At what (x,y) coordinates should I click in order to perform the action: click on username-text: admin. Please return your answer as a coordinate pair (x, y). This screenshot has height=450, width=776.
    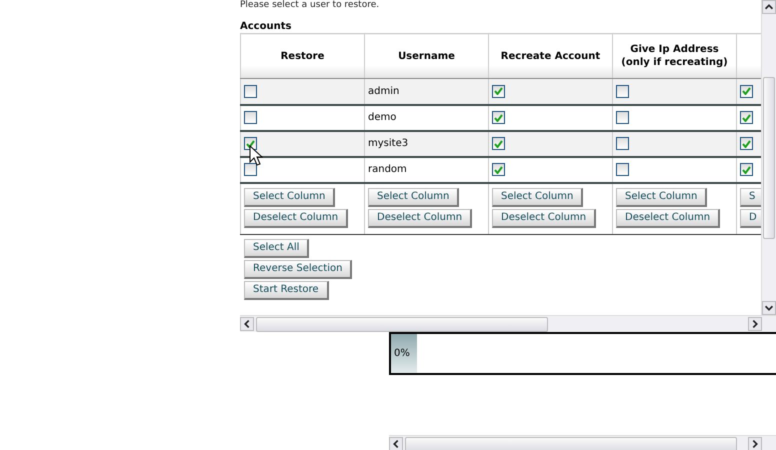
    Looking at the image, I should click on (384, 91).